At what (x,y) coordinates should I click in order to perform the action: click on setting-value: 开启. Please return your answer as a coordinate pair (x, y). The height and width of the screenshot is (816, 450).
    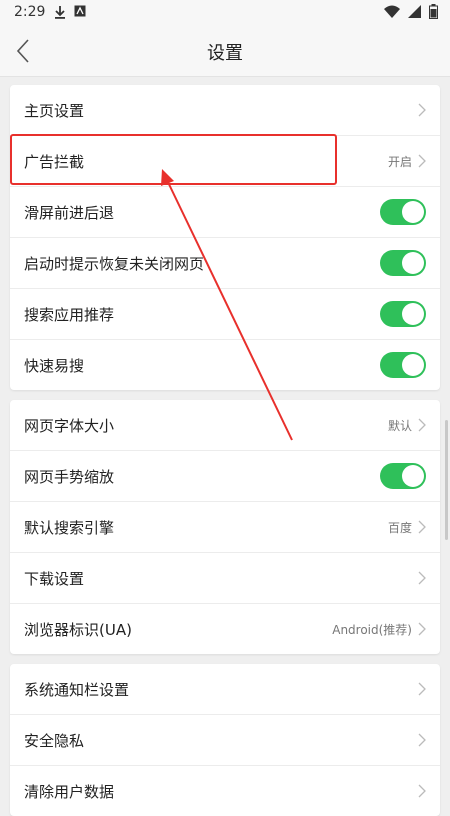
    Looking at the image, I should click on (399, 161).